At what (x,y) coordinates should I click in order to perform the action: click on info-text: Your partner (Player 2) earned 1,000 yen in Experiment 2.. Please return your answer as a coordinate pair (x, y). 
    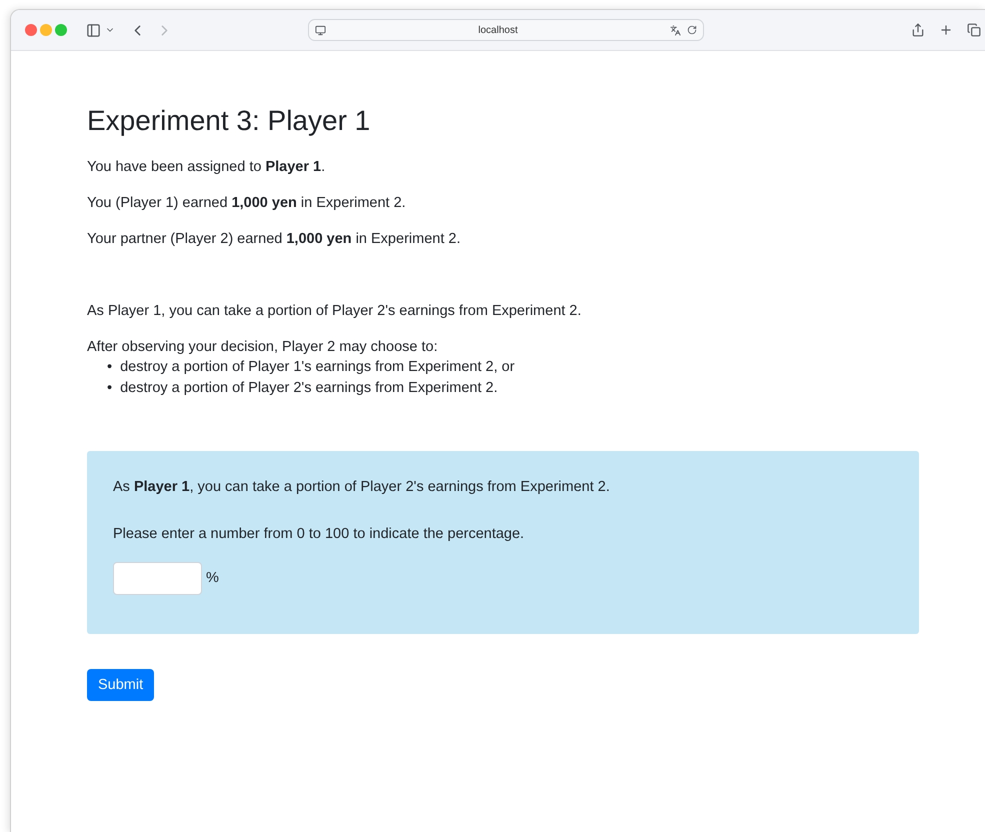
    Looking at the image, I should click on (274, 239).